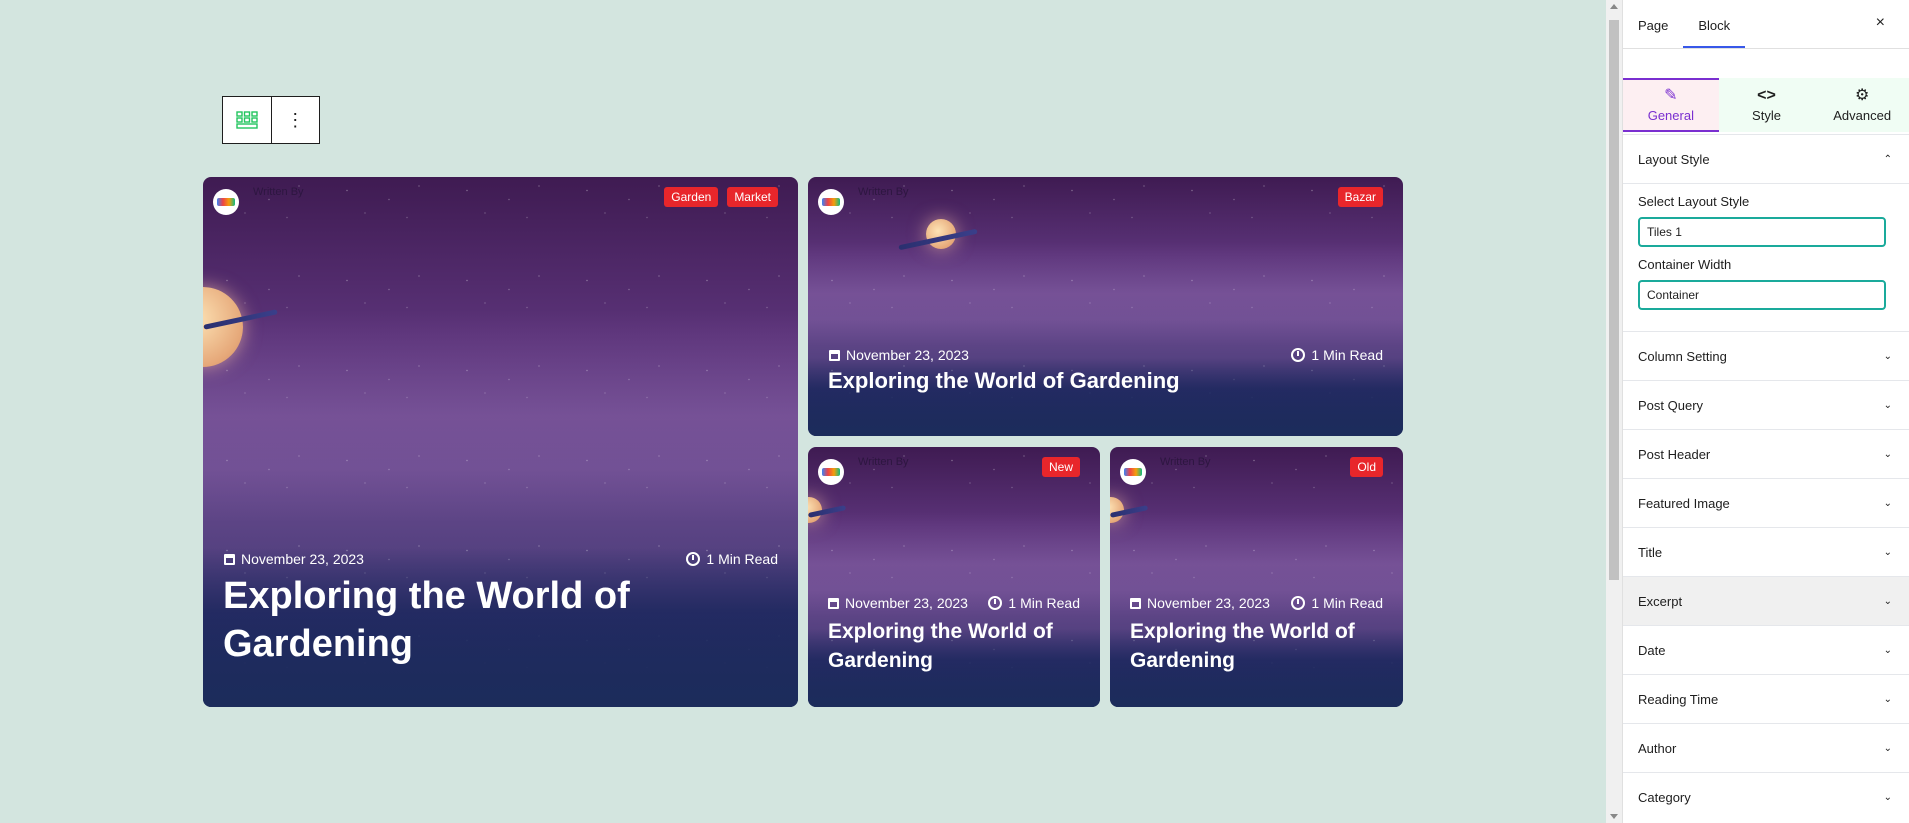 The height and width of the screenshot is (823, 1909). What do you see at coordinates (1766, 24) in the screenshot?
I see `sidebar-tabs: Page Block ×` at bounding box center [1766, 24].